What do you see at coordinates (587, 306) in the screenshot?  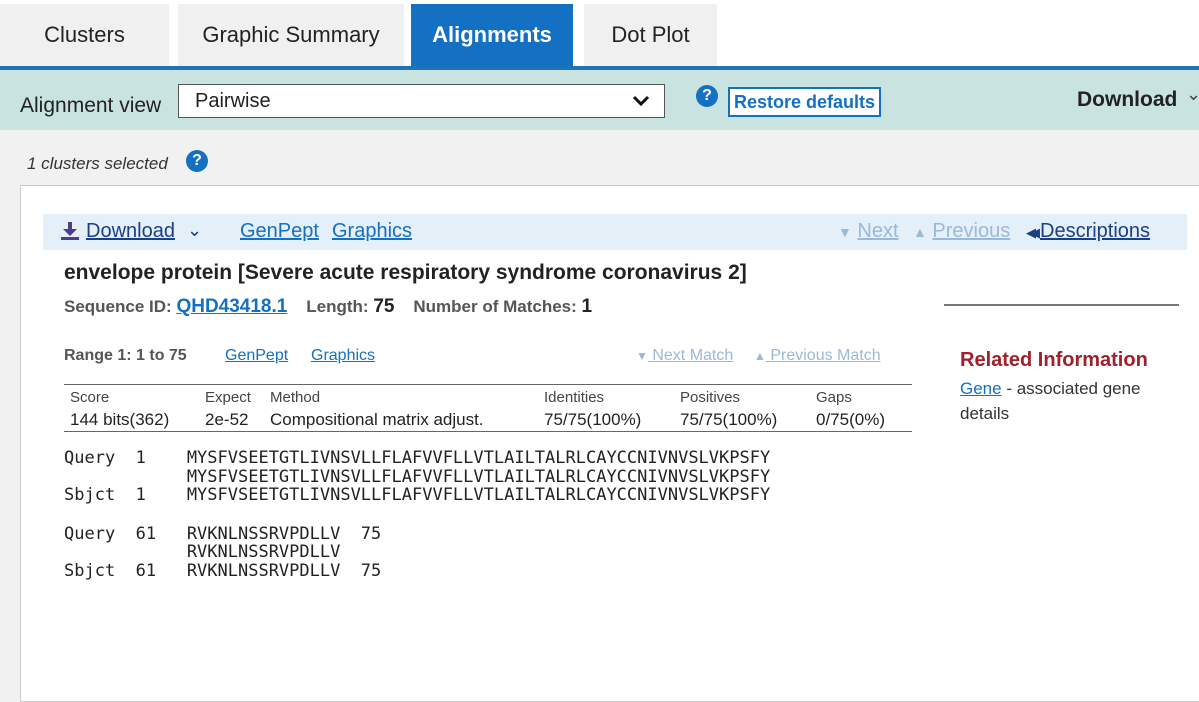 I see `matches-value: 1` at bounding box center [587, 306].